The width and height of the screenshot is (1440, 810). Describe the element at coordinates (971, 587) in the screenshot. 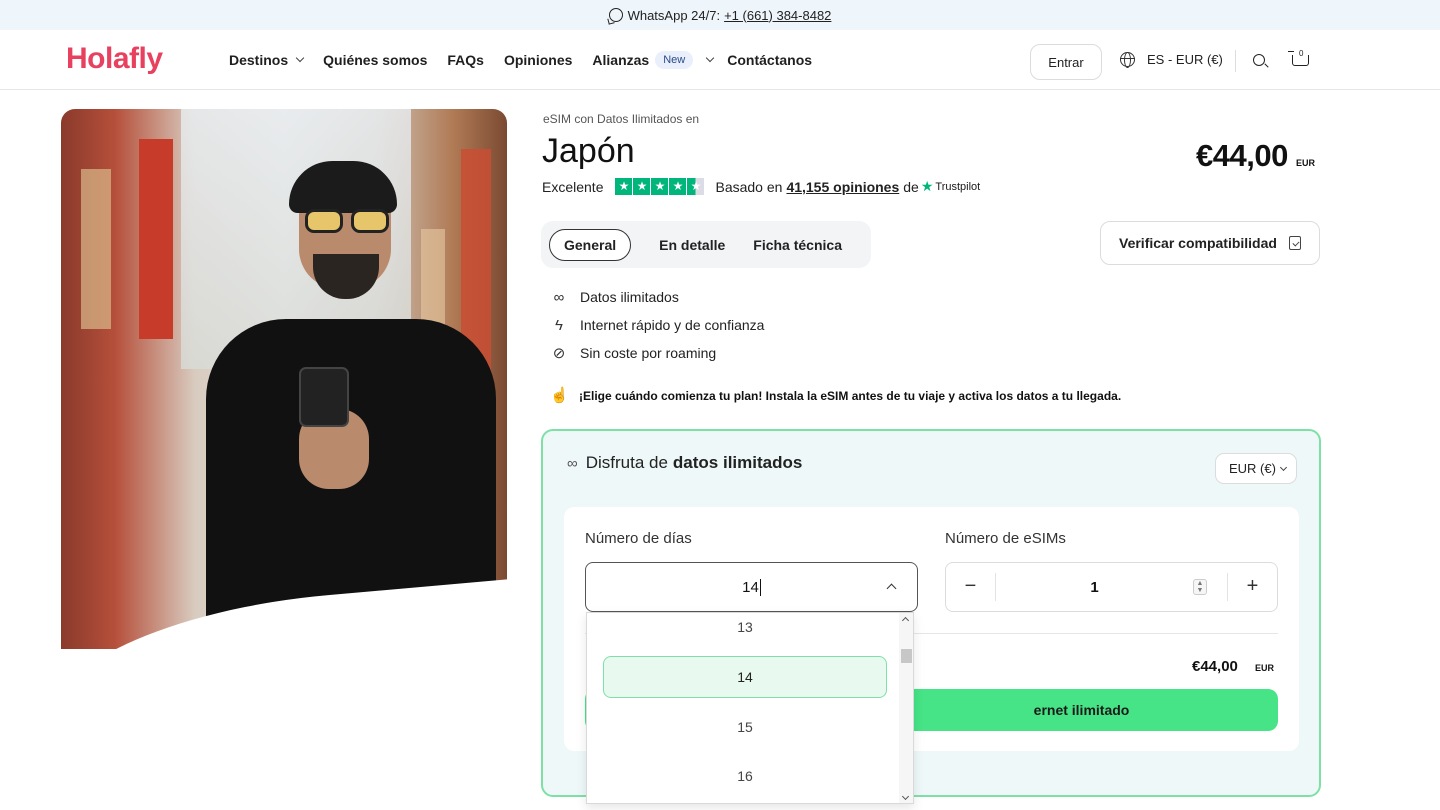

I see `decrement-button: −` at that location.